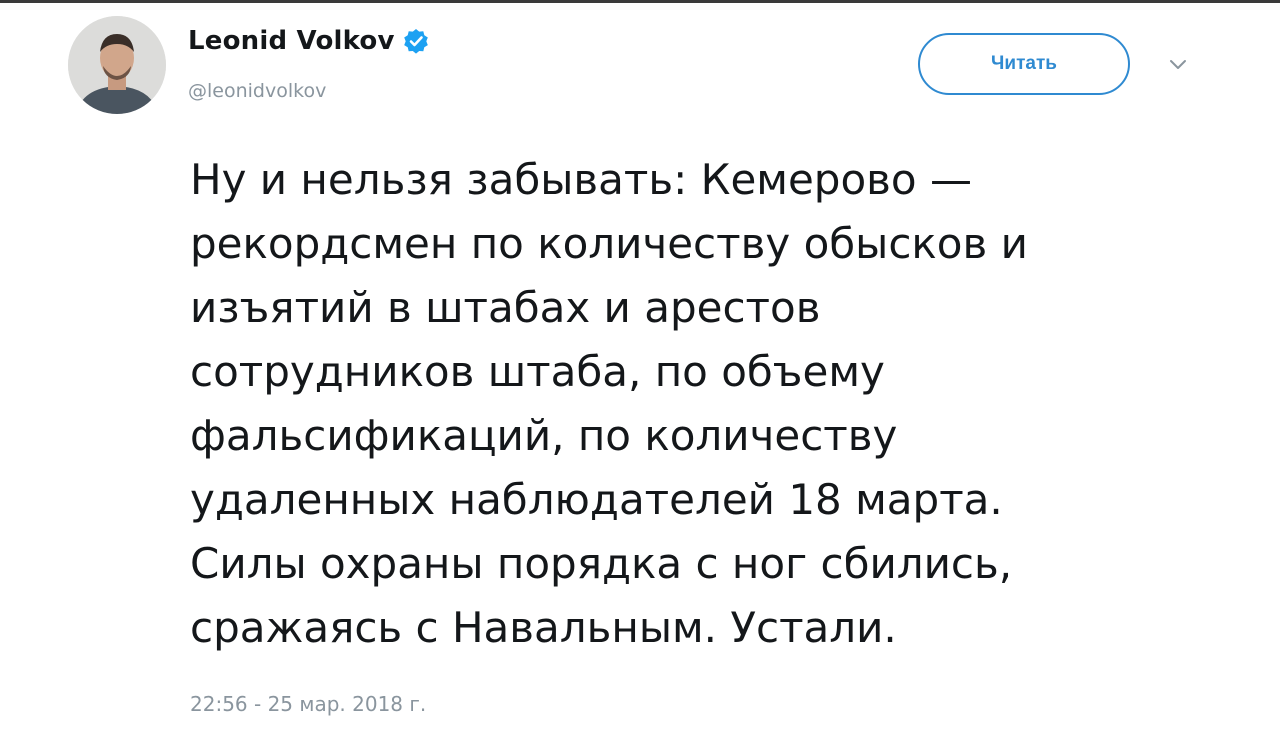  What do you see at coordinates (640, 1) in the screenshot?
I see `top-border` at bounding box center [640, 1].